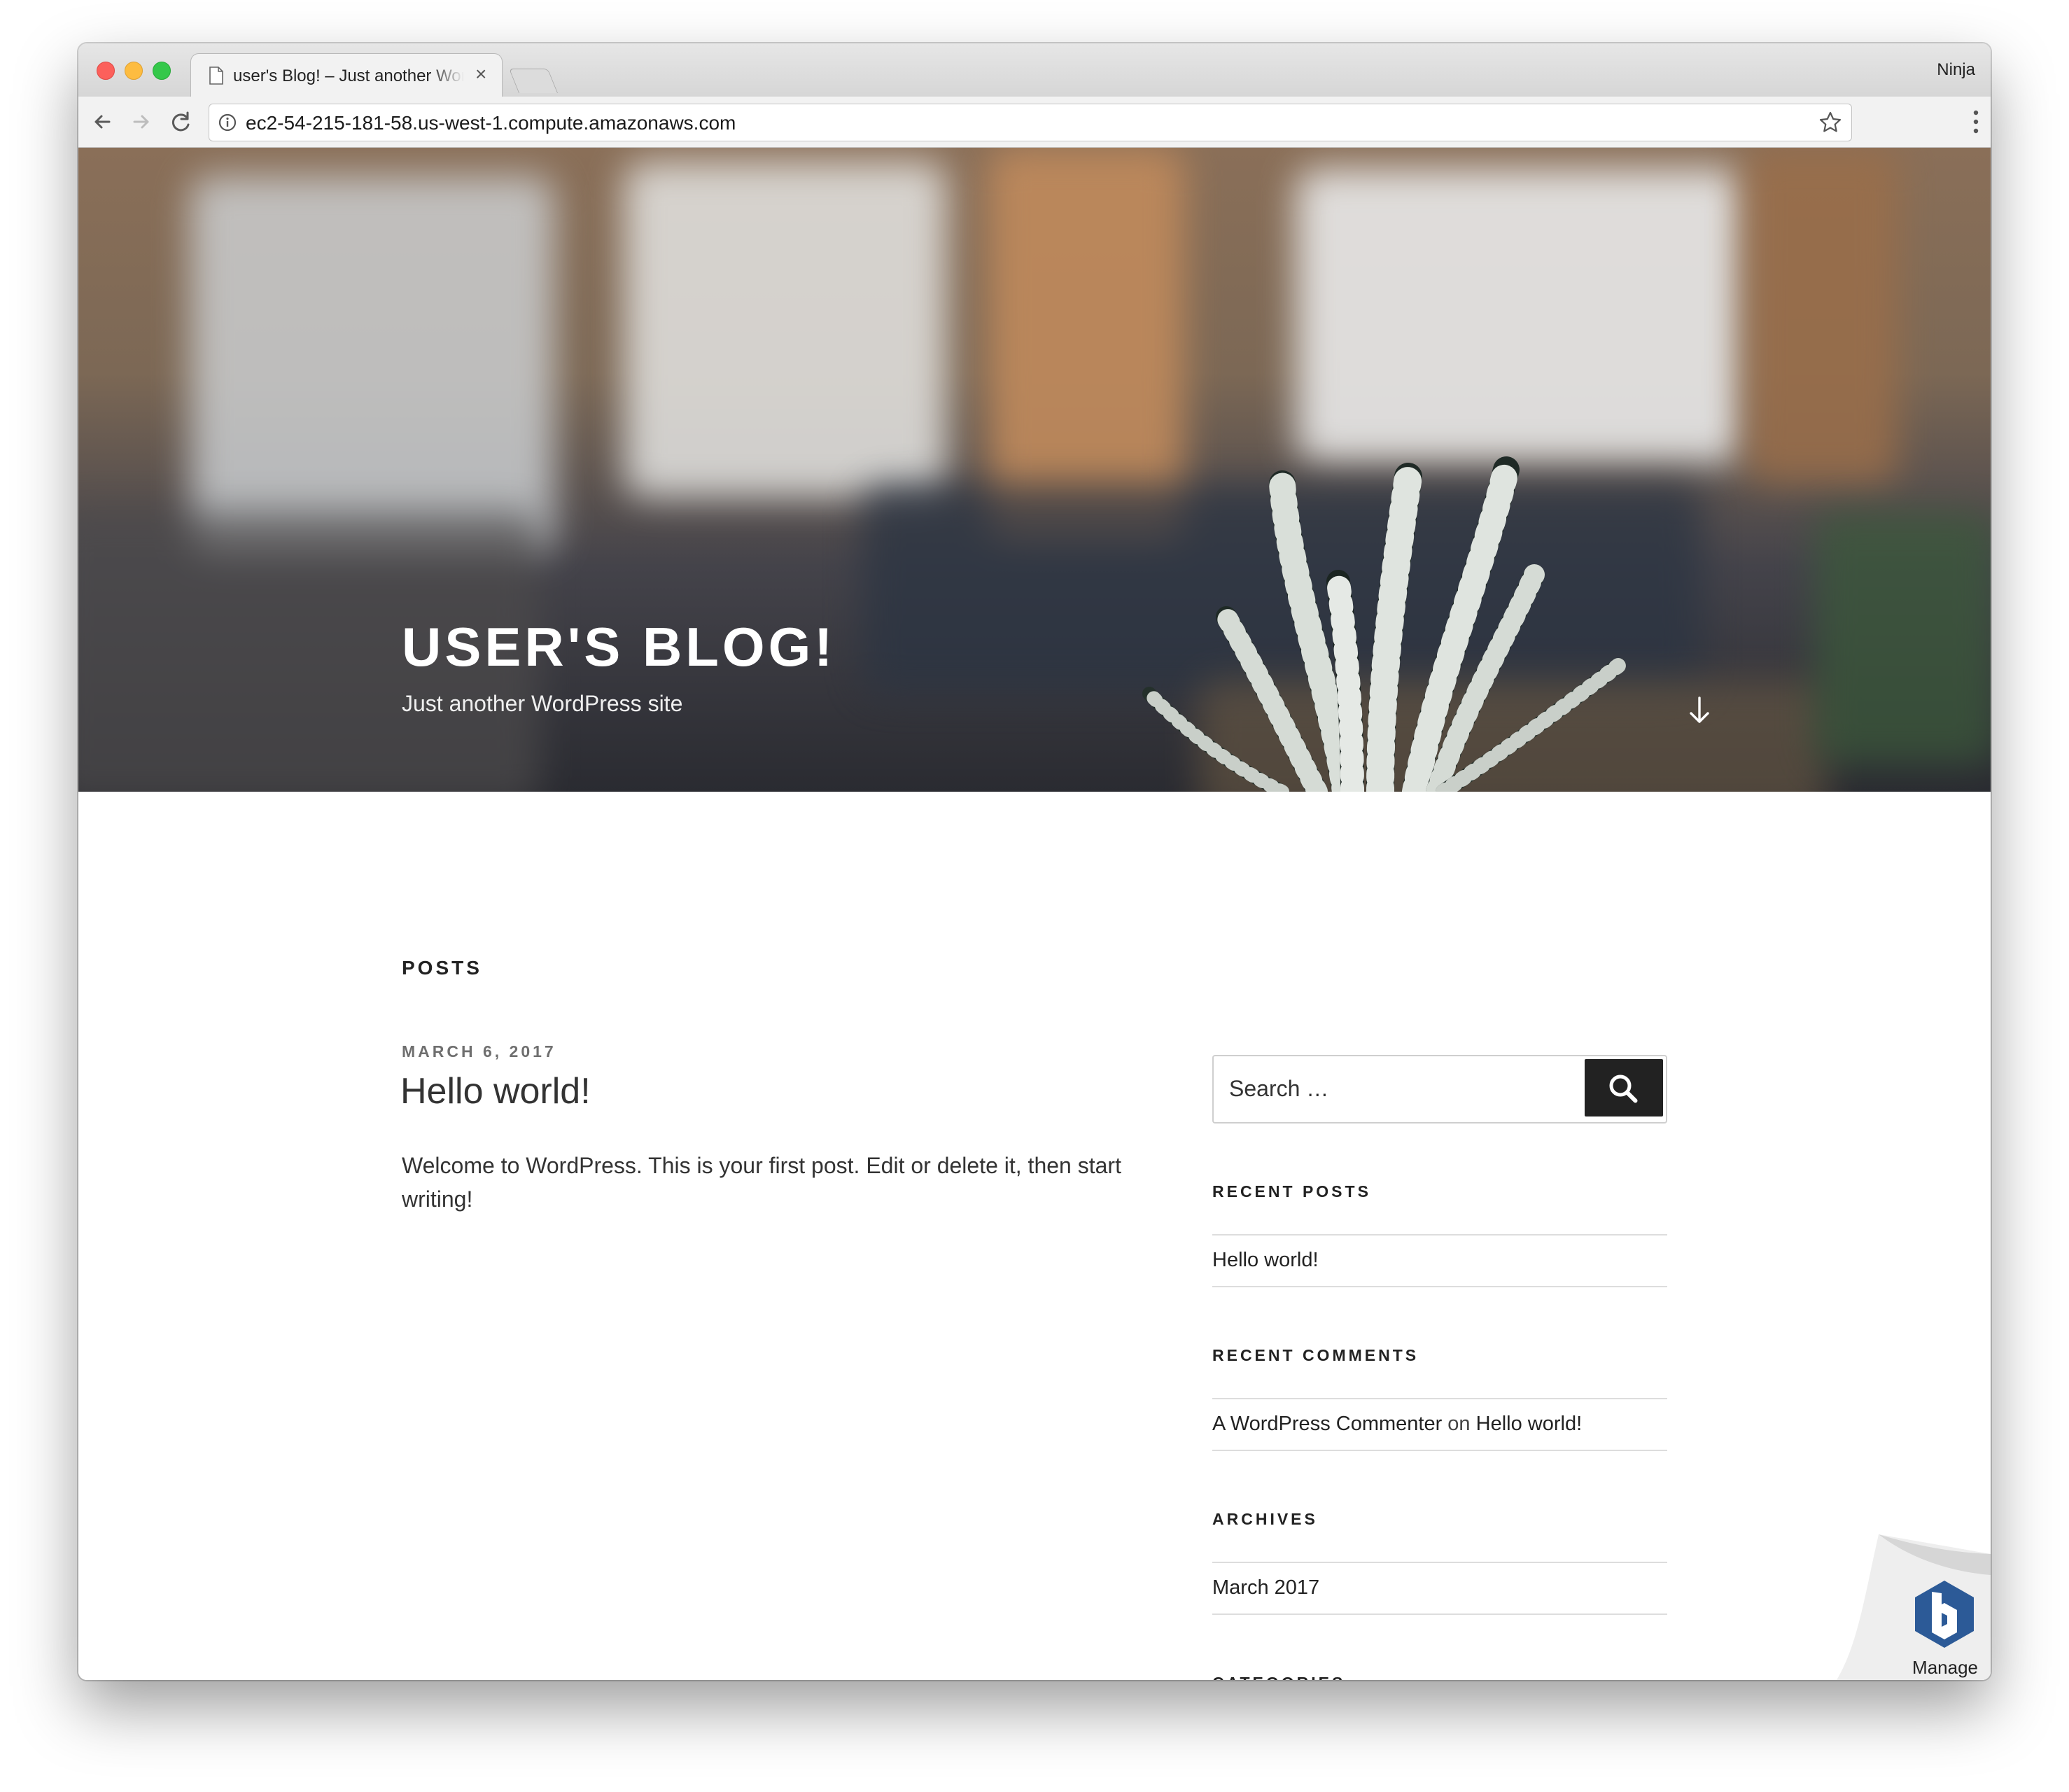 The height and width of the screenshot is (1792, 2069). I want to click on recent-post-link: Hello world!, so click(1439, 1261).